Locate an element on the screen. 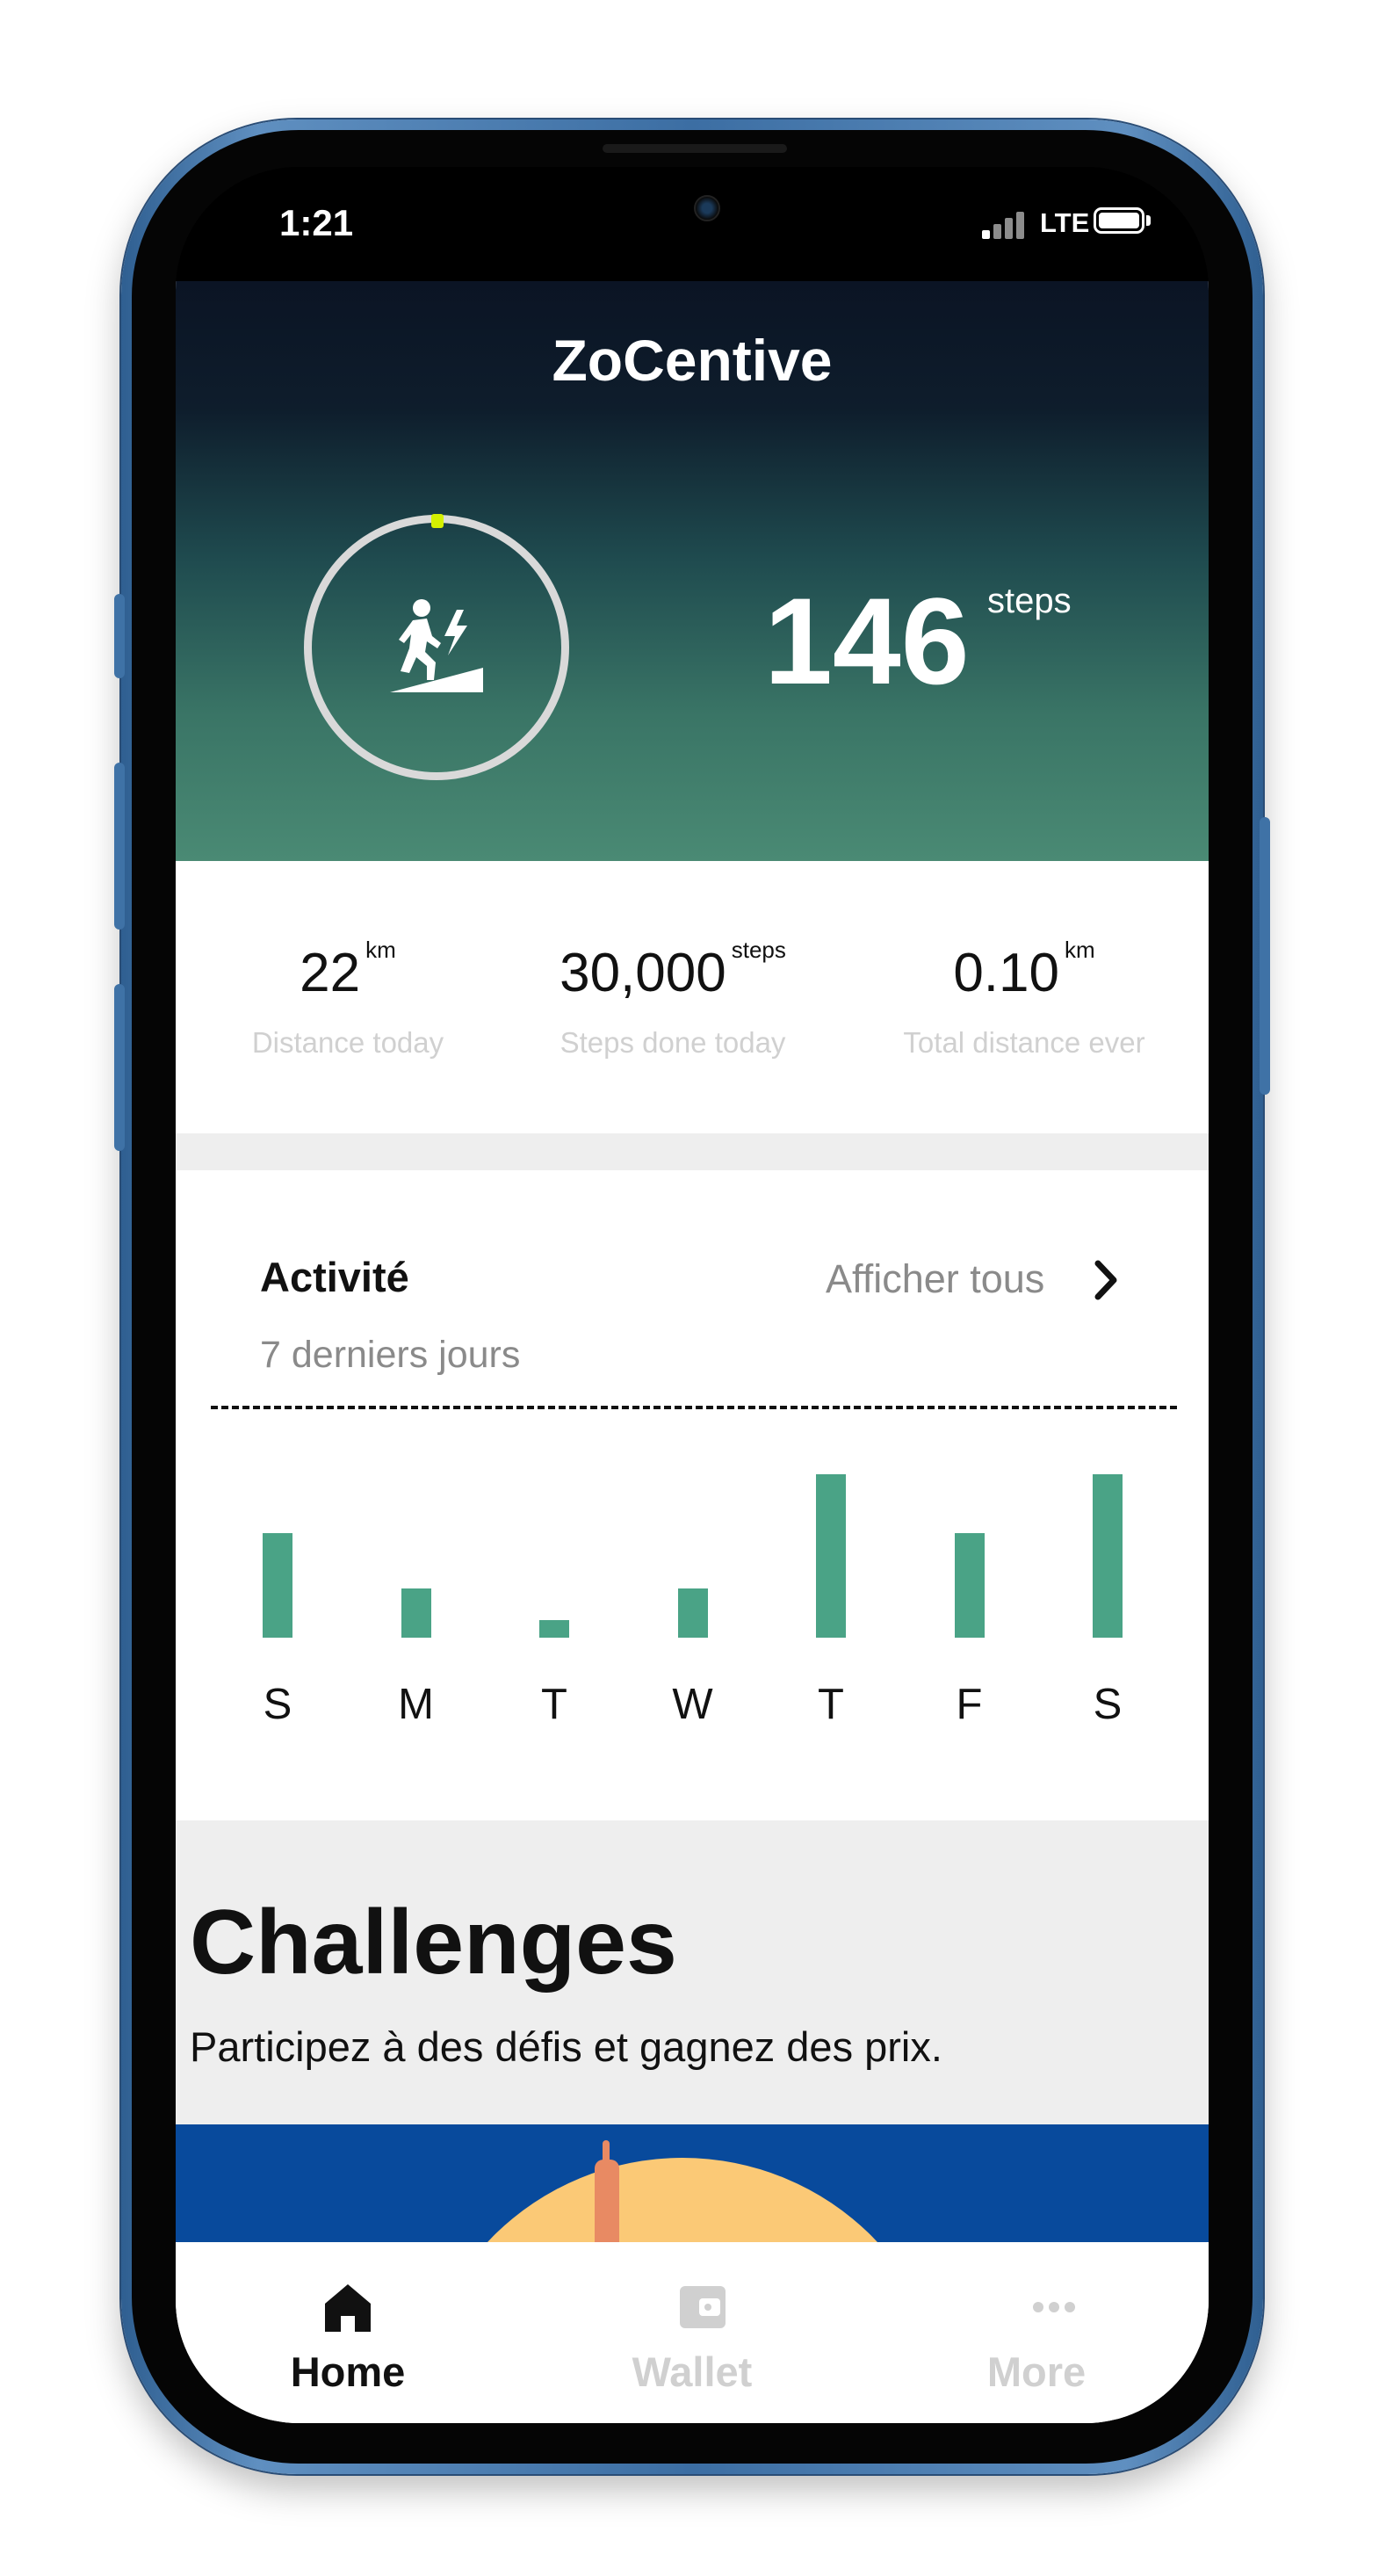 The height and width of the screenshot is (2576, 1379). progress-ring-marker is located at coordinates (437, 521).